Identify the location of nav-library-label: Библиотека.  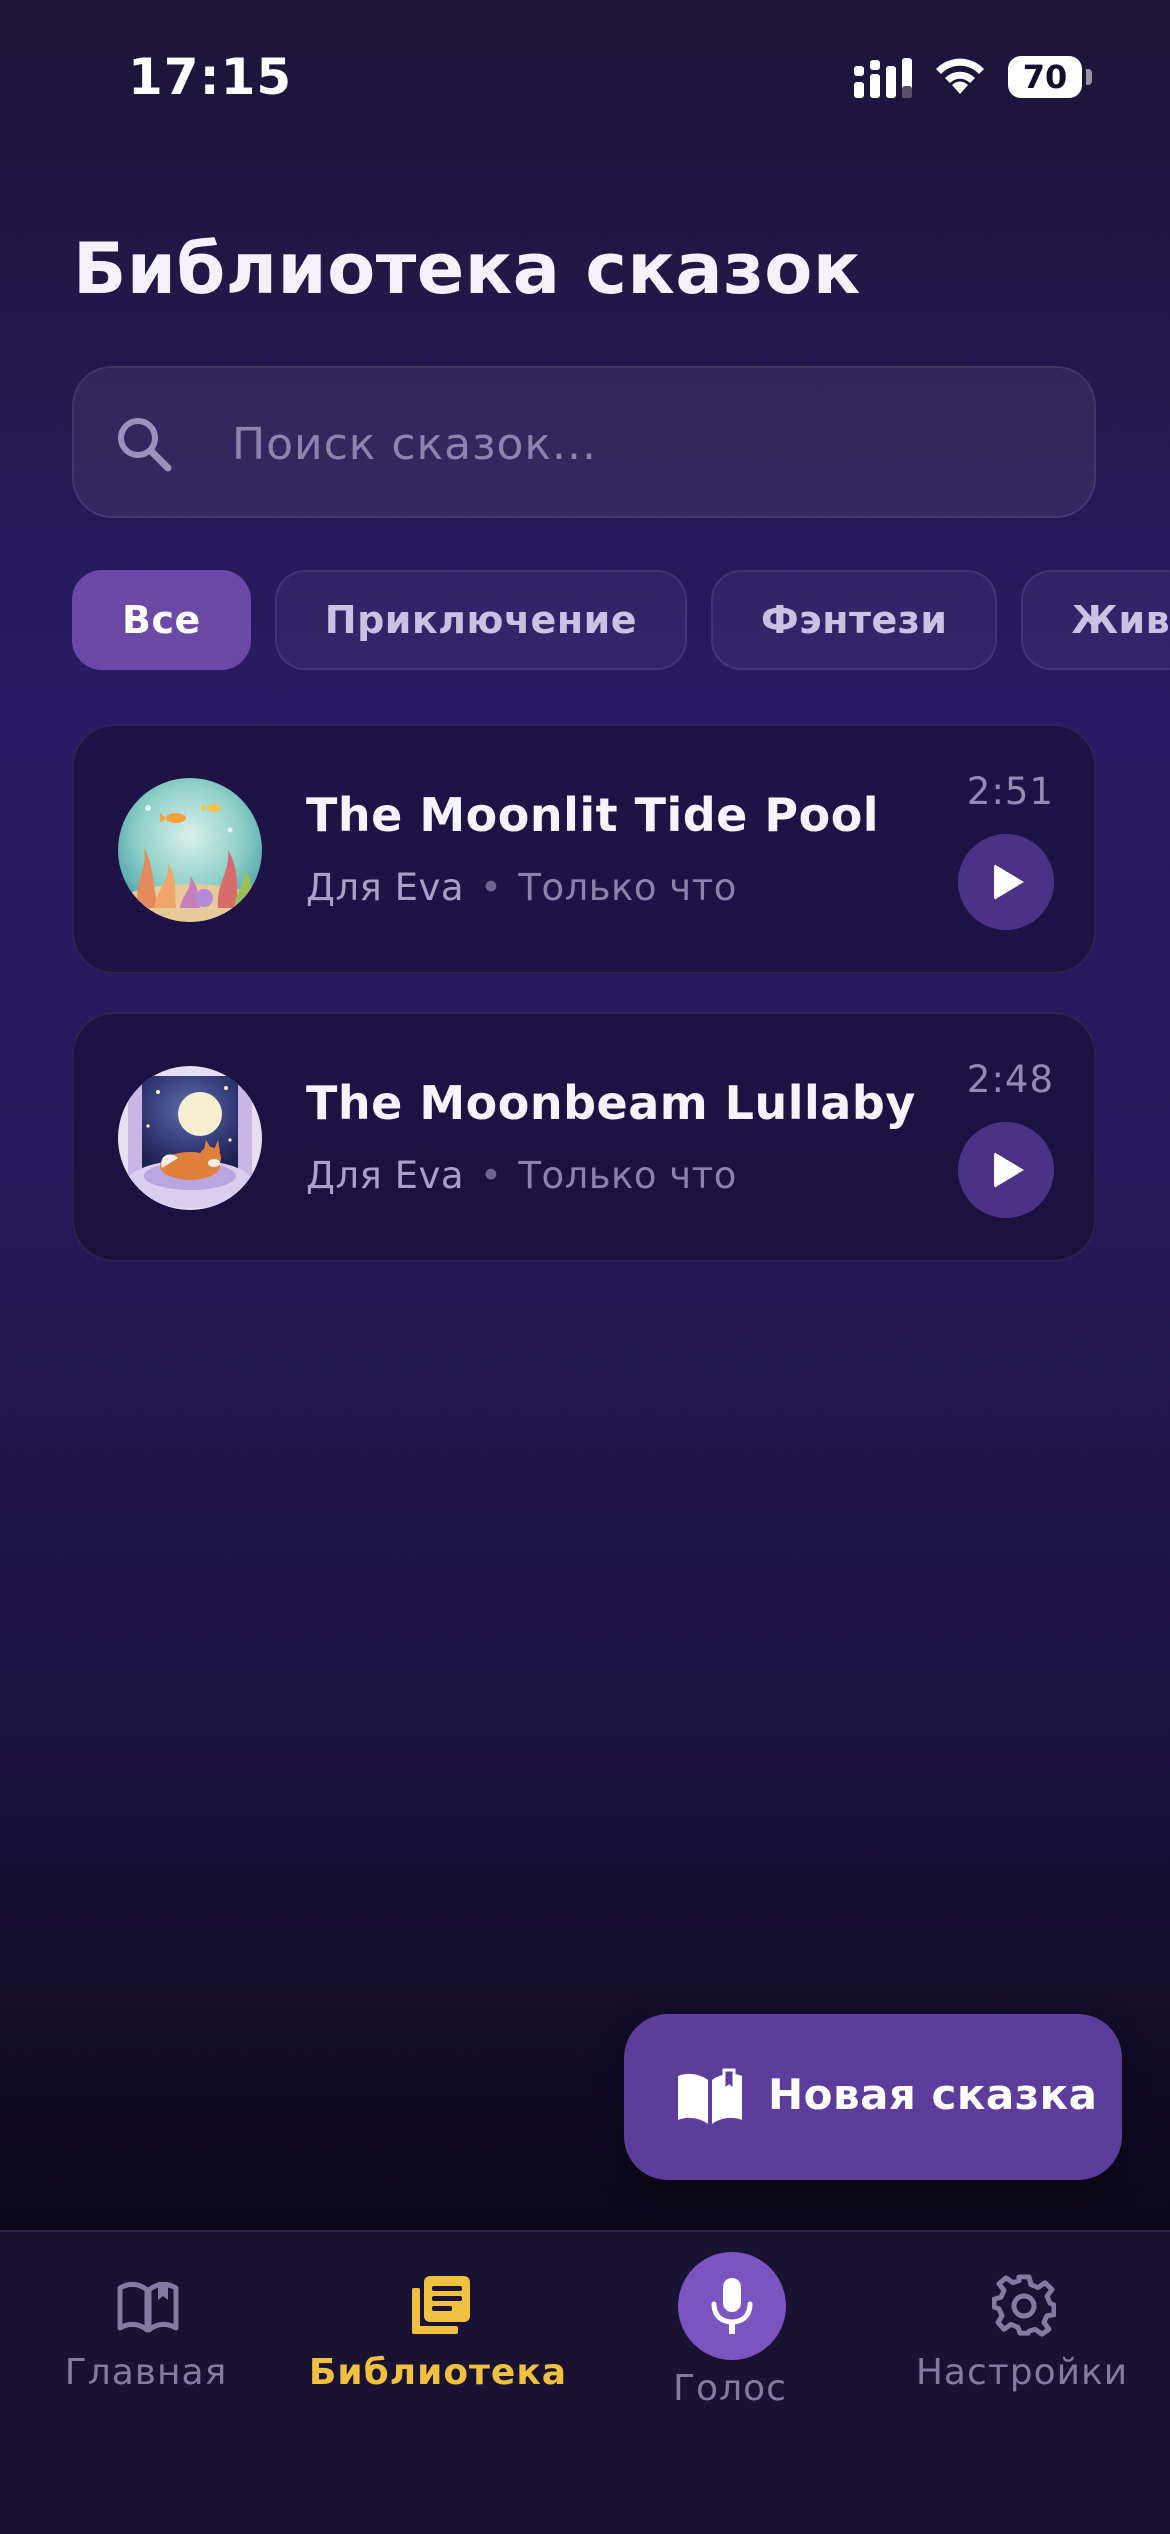
(438, 2372).